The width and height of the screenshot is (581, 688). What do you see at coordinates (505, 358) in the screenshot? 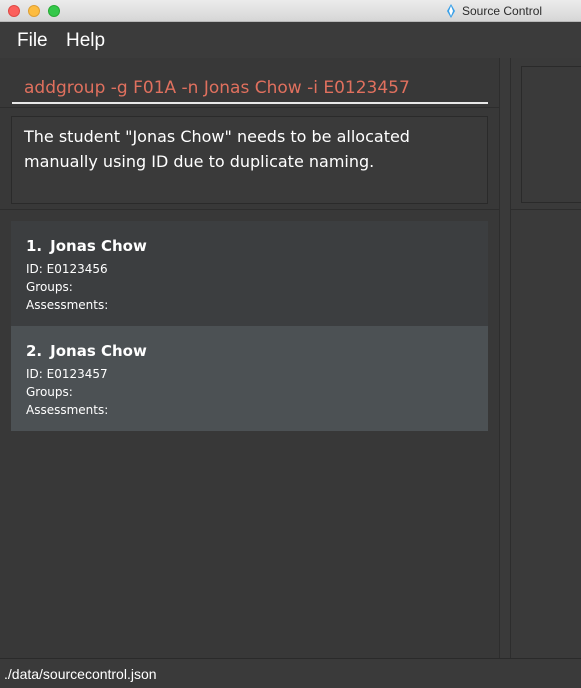
I see `split-pane-divider` at bounding box center [505, 358].